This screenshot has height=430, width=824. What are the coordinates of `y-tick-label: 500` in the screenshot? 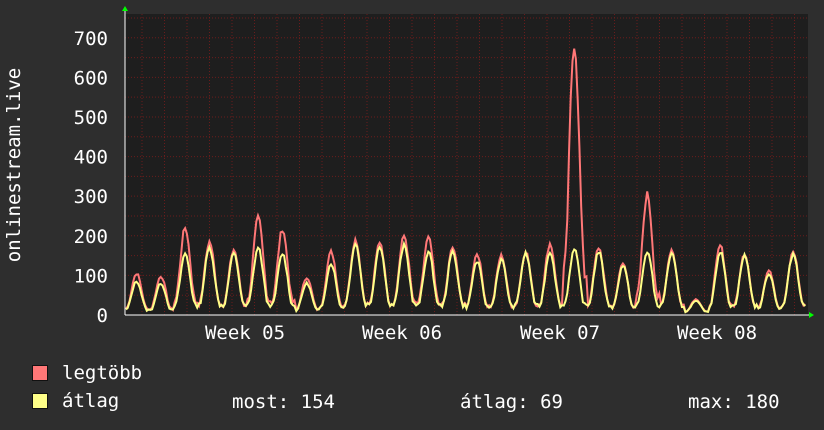 It's located at (91, 118).